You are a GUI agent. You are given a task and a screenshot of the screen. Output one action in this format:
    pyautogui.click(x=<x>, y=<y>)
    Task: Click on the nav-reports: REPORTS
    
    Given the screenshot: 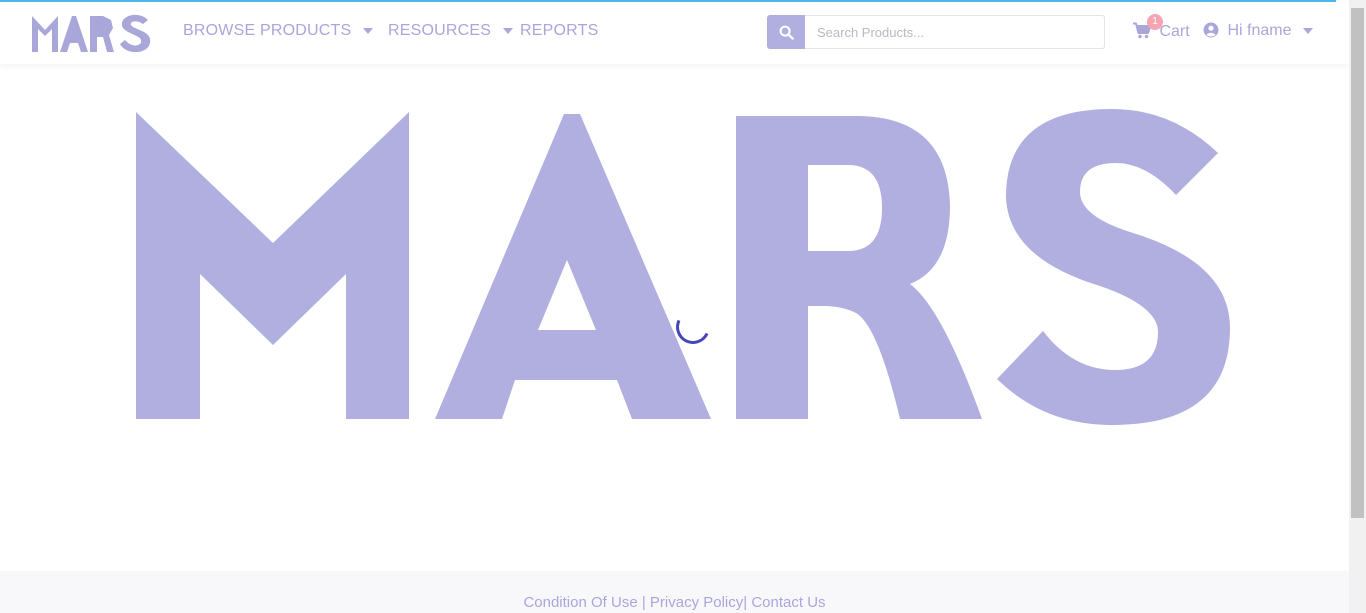 What is the action you would take?
    pyautogui.click(x=559, y=31)
    